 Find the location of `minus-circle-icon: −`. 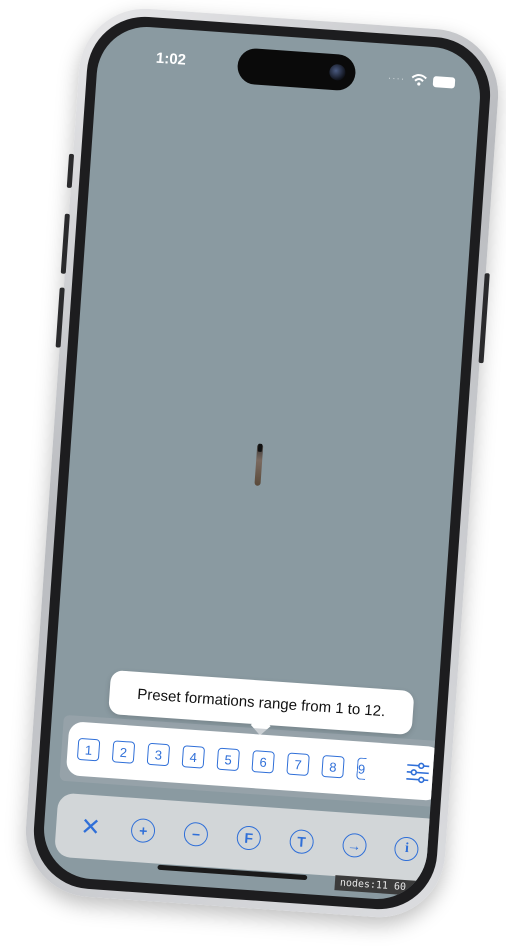

minus-circle-icon: − is located at coordinates (196, 834).